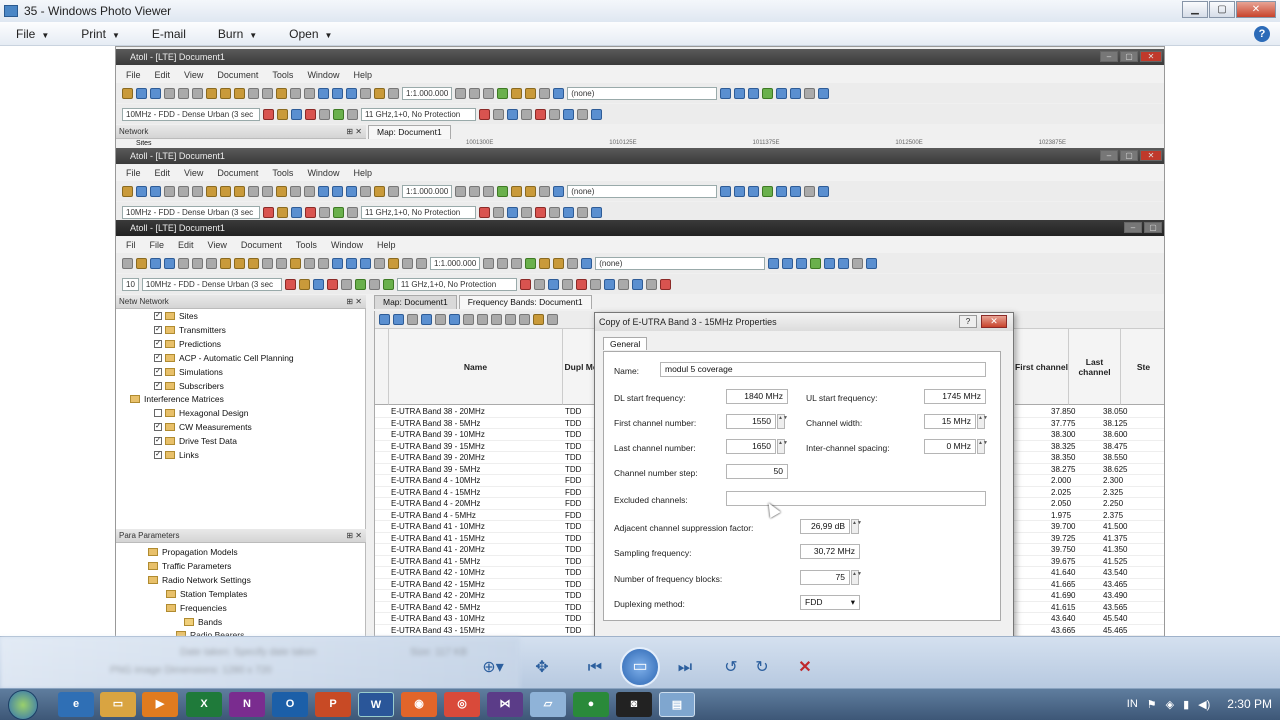 This screenshot has width=1280, height=720. Describe the element at coordinates (525, 302) in the screenshot. I see `tab-frequency-bands: Frequency Bands: Document1` at that location.